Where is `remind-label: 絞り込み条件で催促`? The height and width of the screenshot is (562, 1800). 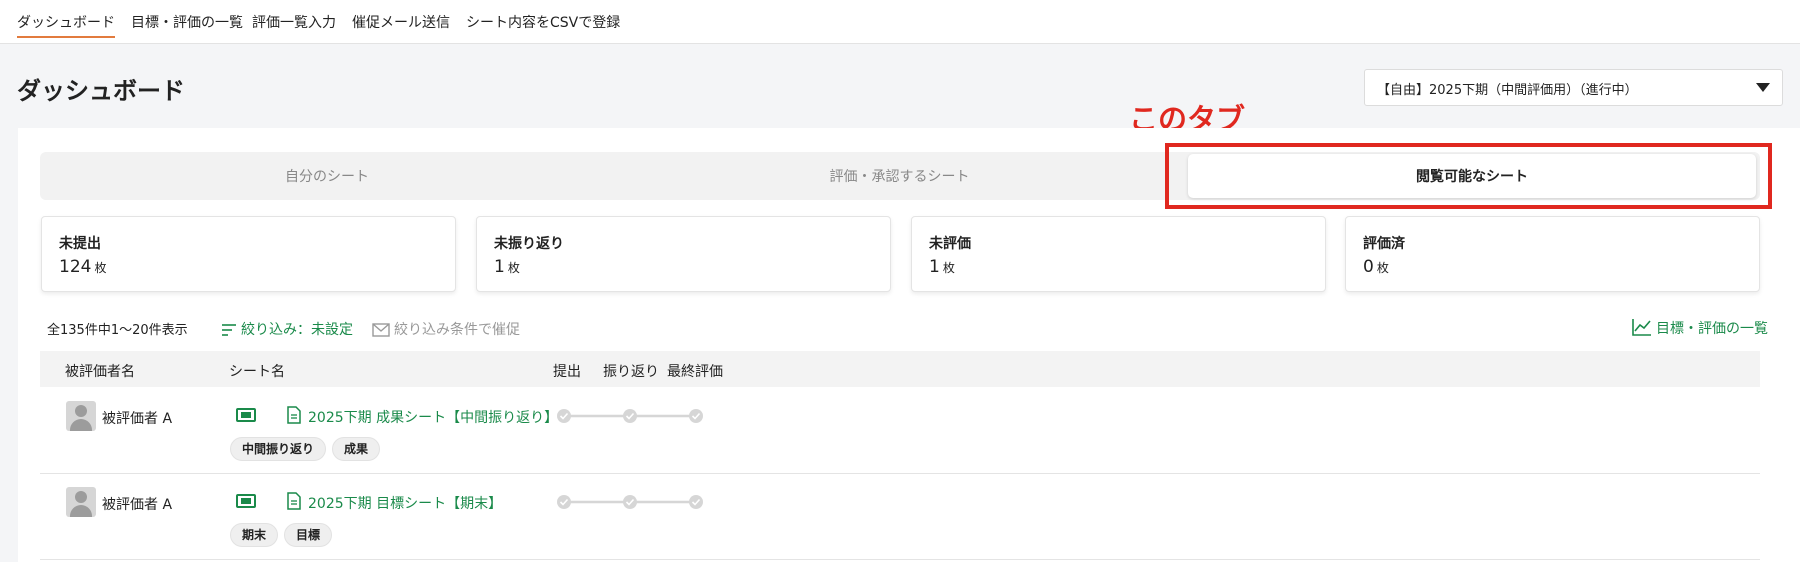
remind-label: 絞り込み条件で催促 is located at coordinates (457, 330).